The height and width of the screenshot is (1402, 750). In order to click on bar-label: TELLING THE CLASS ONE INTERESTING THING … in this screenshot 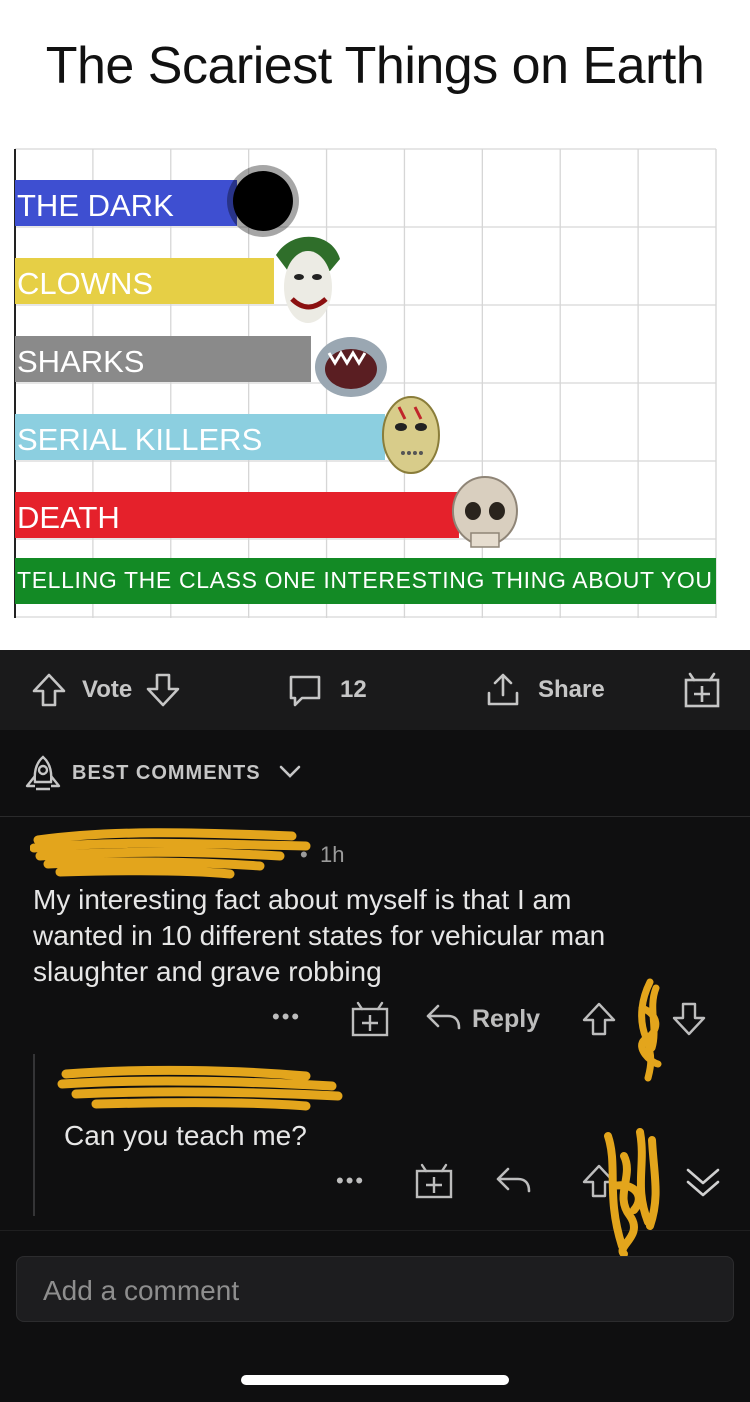, I will do `click(364, 580)`.